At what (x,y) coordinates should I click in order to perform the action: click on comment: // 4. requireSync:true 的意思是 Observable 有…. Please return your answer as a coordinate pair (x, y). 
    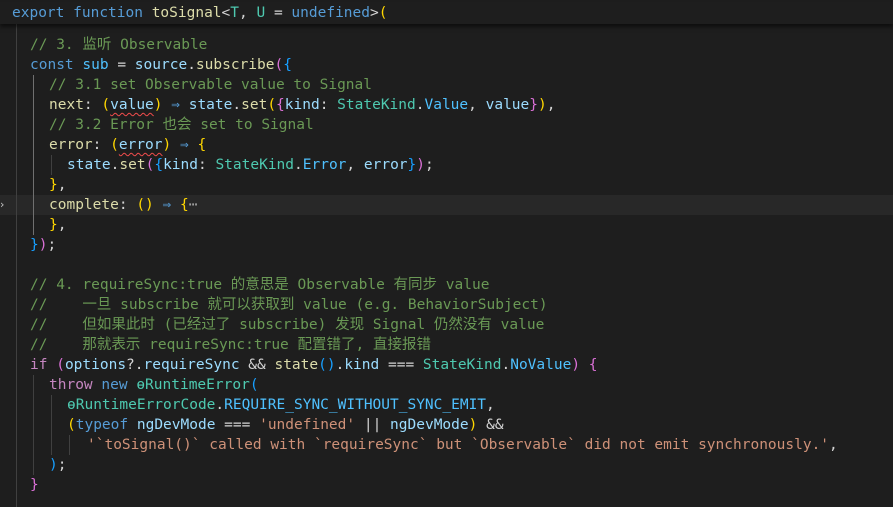
    Looking at the image, I should click on (260, 285).